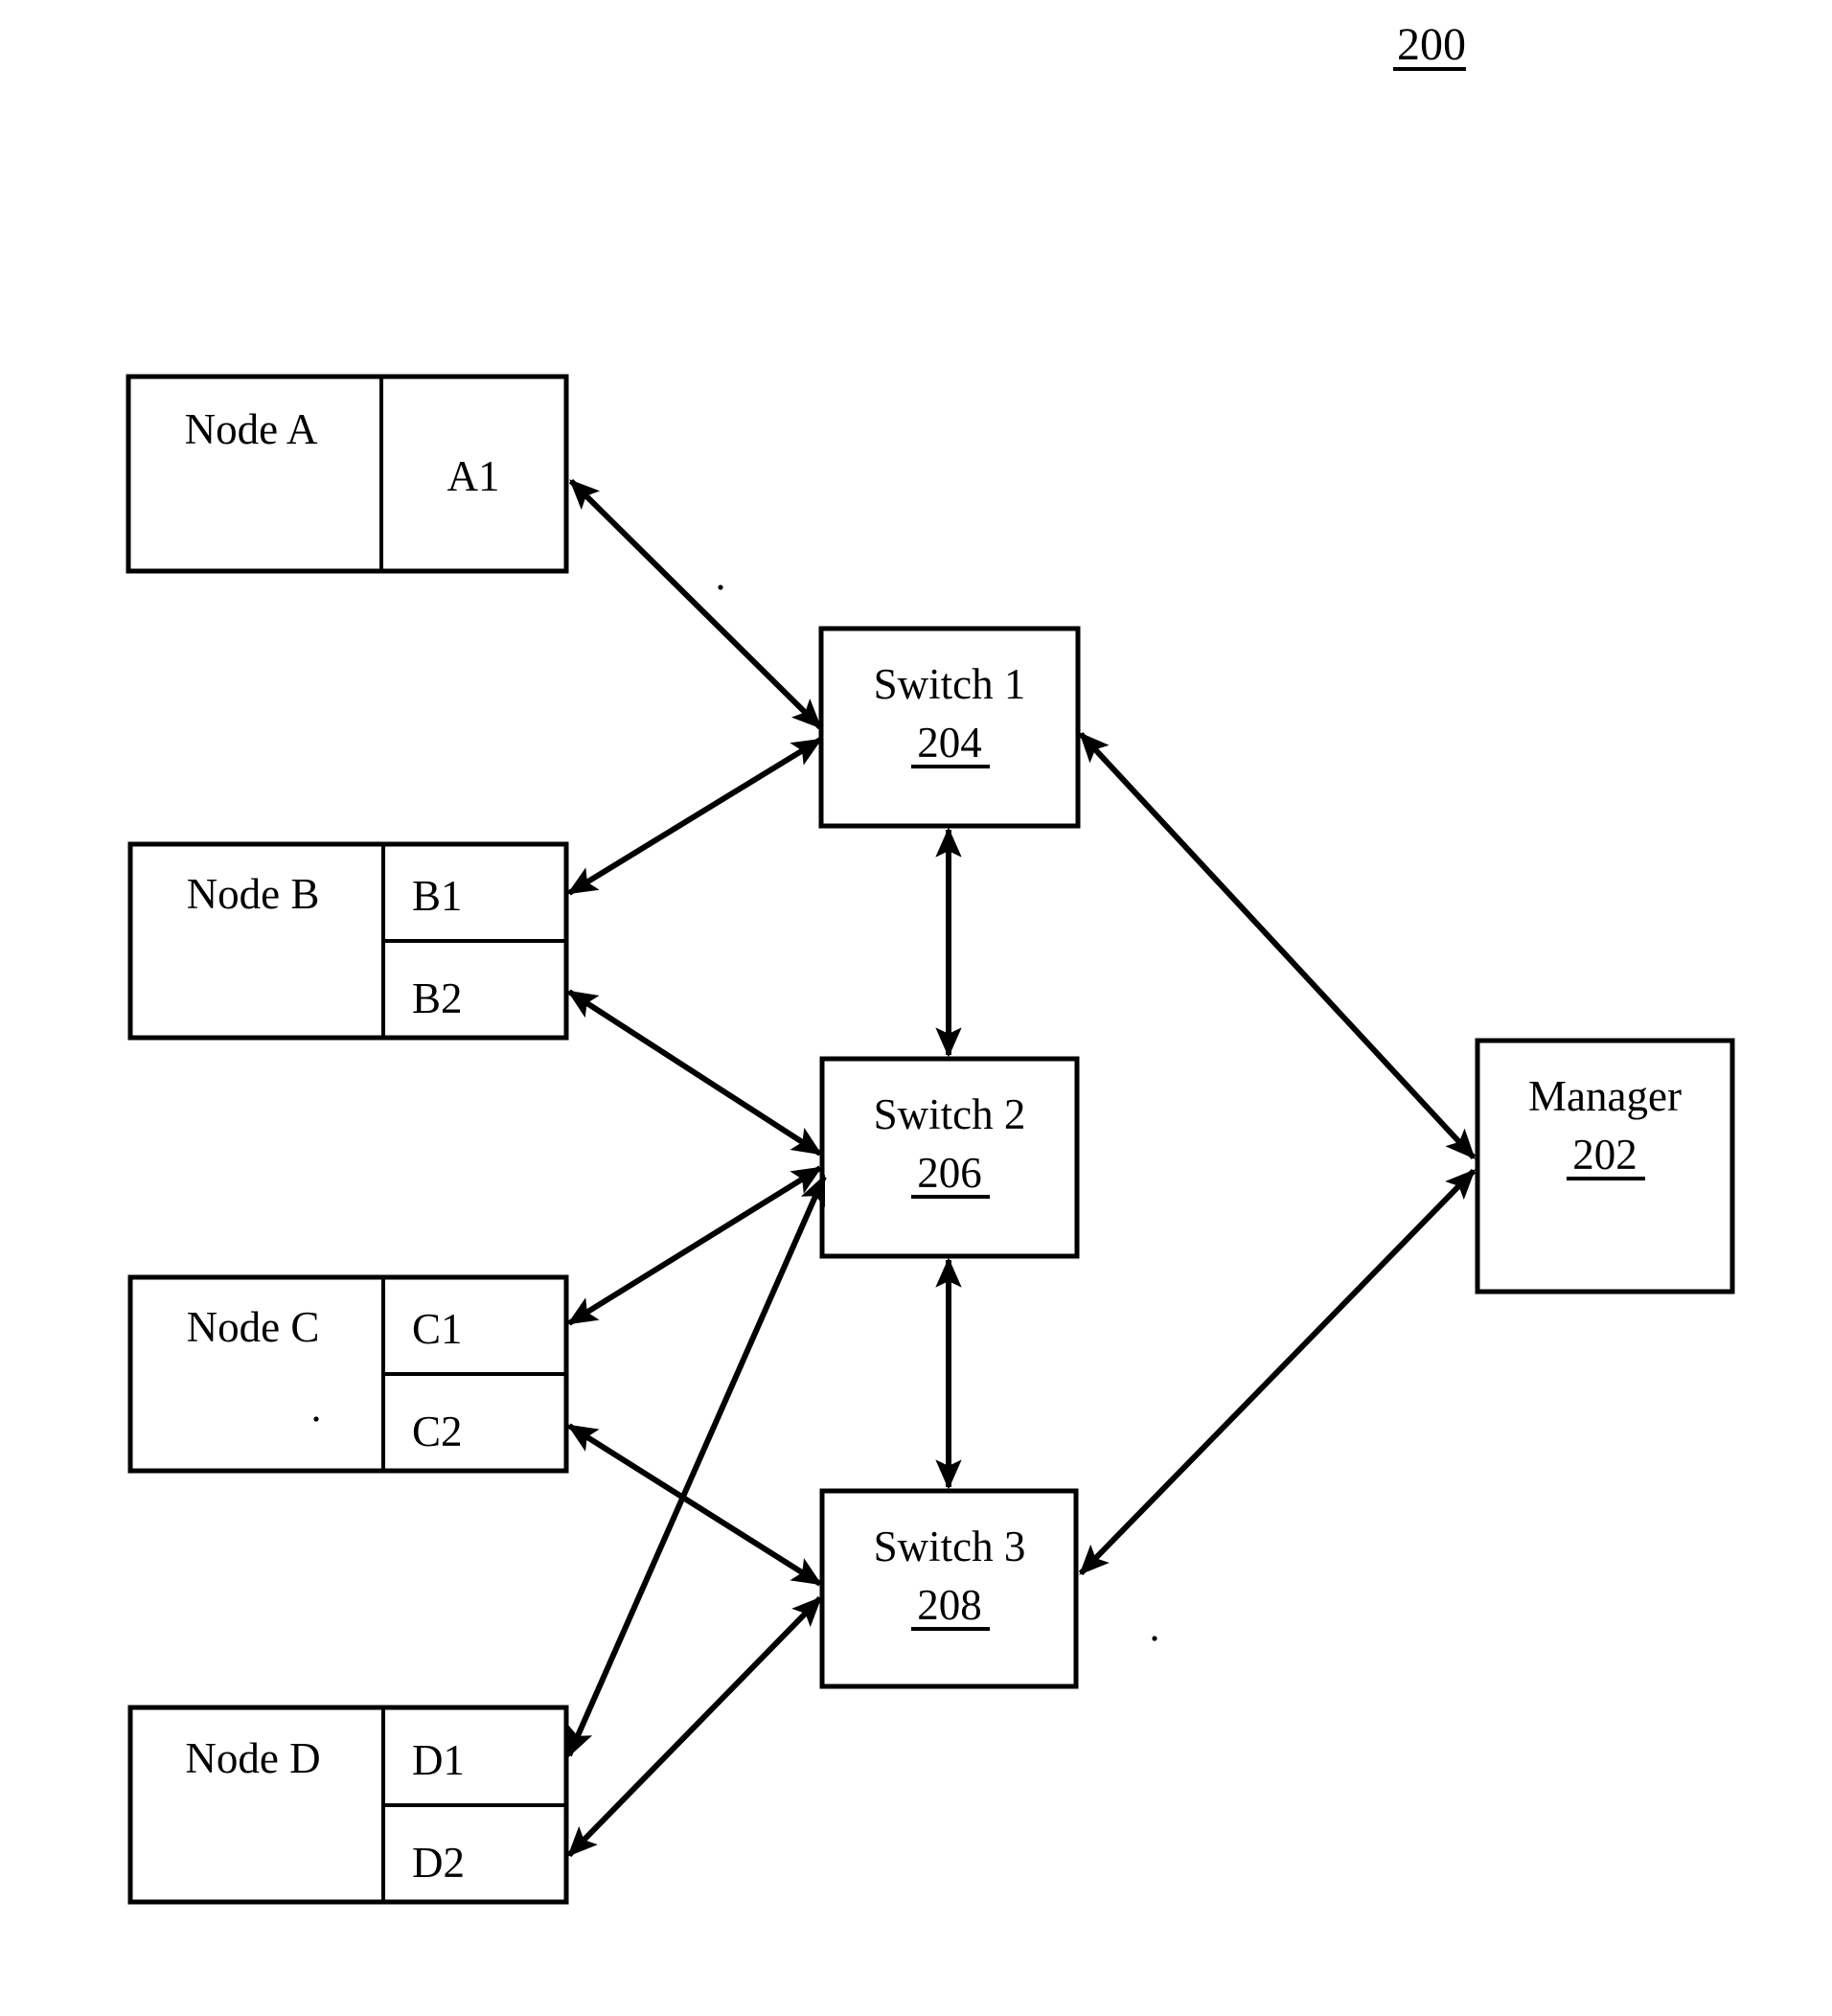 Image resolution: width=1832 pixels, height=2016 pixels. I want to click on node-c-port-c2: C2, so click(438, 1432).